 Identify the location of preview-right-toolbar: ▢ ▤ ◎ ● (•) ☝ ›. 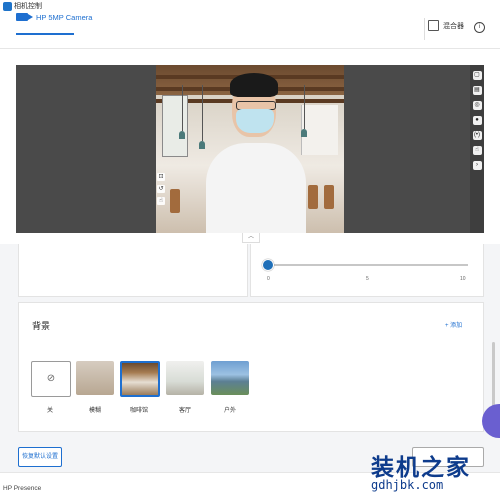
(477, 149).